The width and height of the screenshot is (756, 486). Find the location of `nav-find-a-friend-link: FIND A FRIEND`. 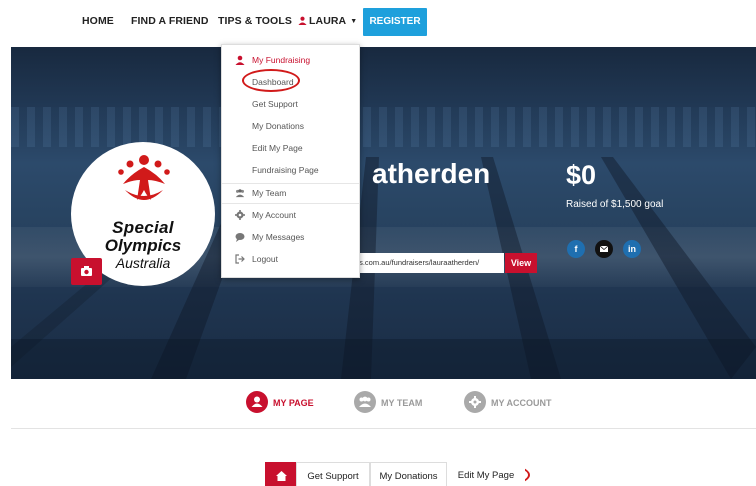

nav-find-a-friend-link: FIND A FRIEND is located at coordinates (170, 21).